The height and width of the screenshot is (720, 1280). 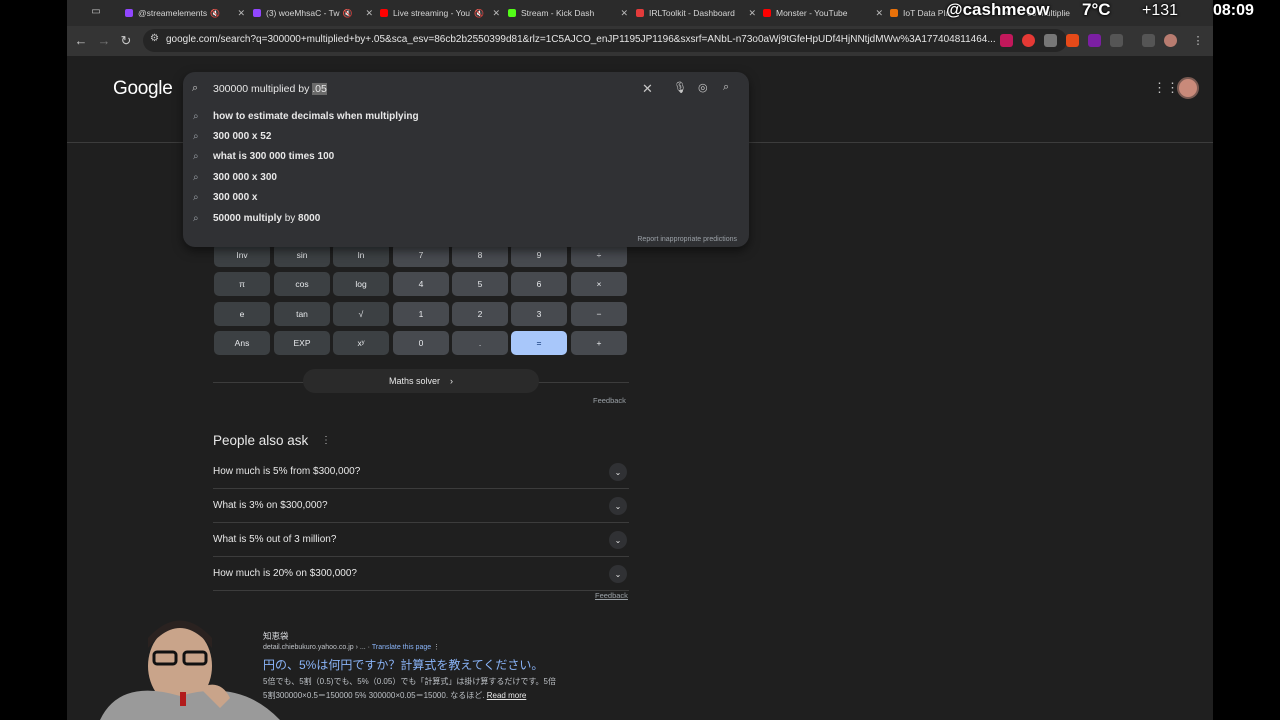 I want to click on read-more-link: Read more, so click(x=507, y=695).